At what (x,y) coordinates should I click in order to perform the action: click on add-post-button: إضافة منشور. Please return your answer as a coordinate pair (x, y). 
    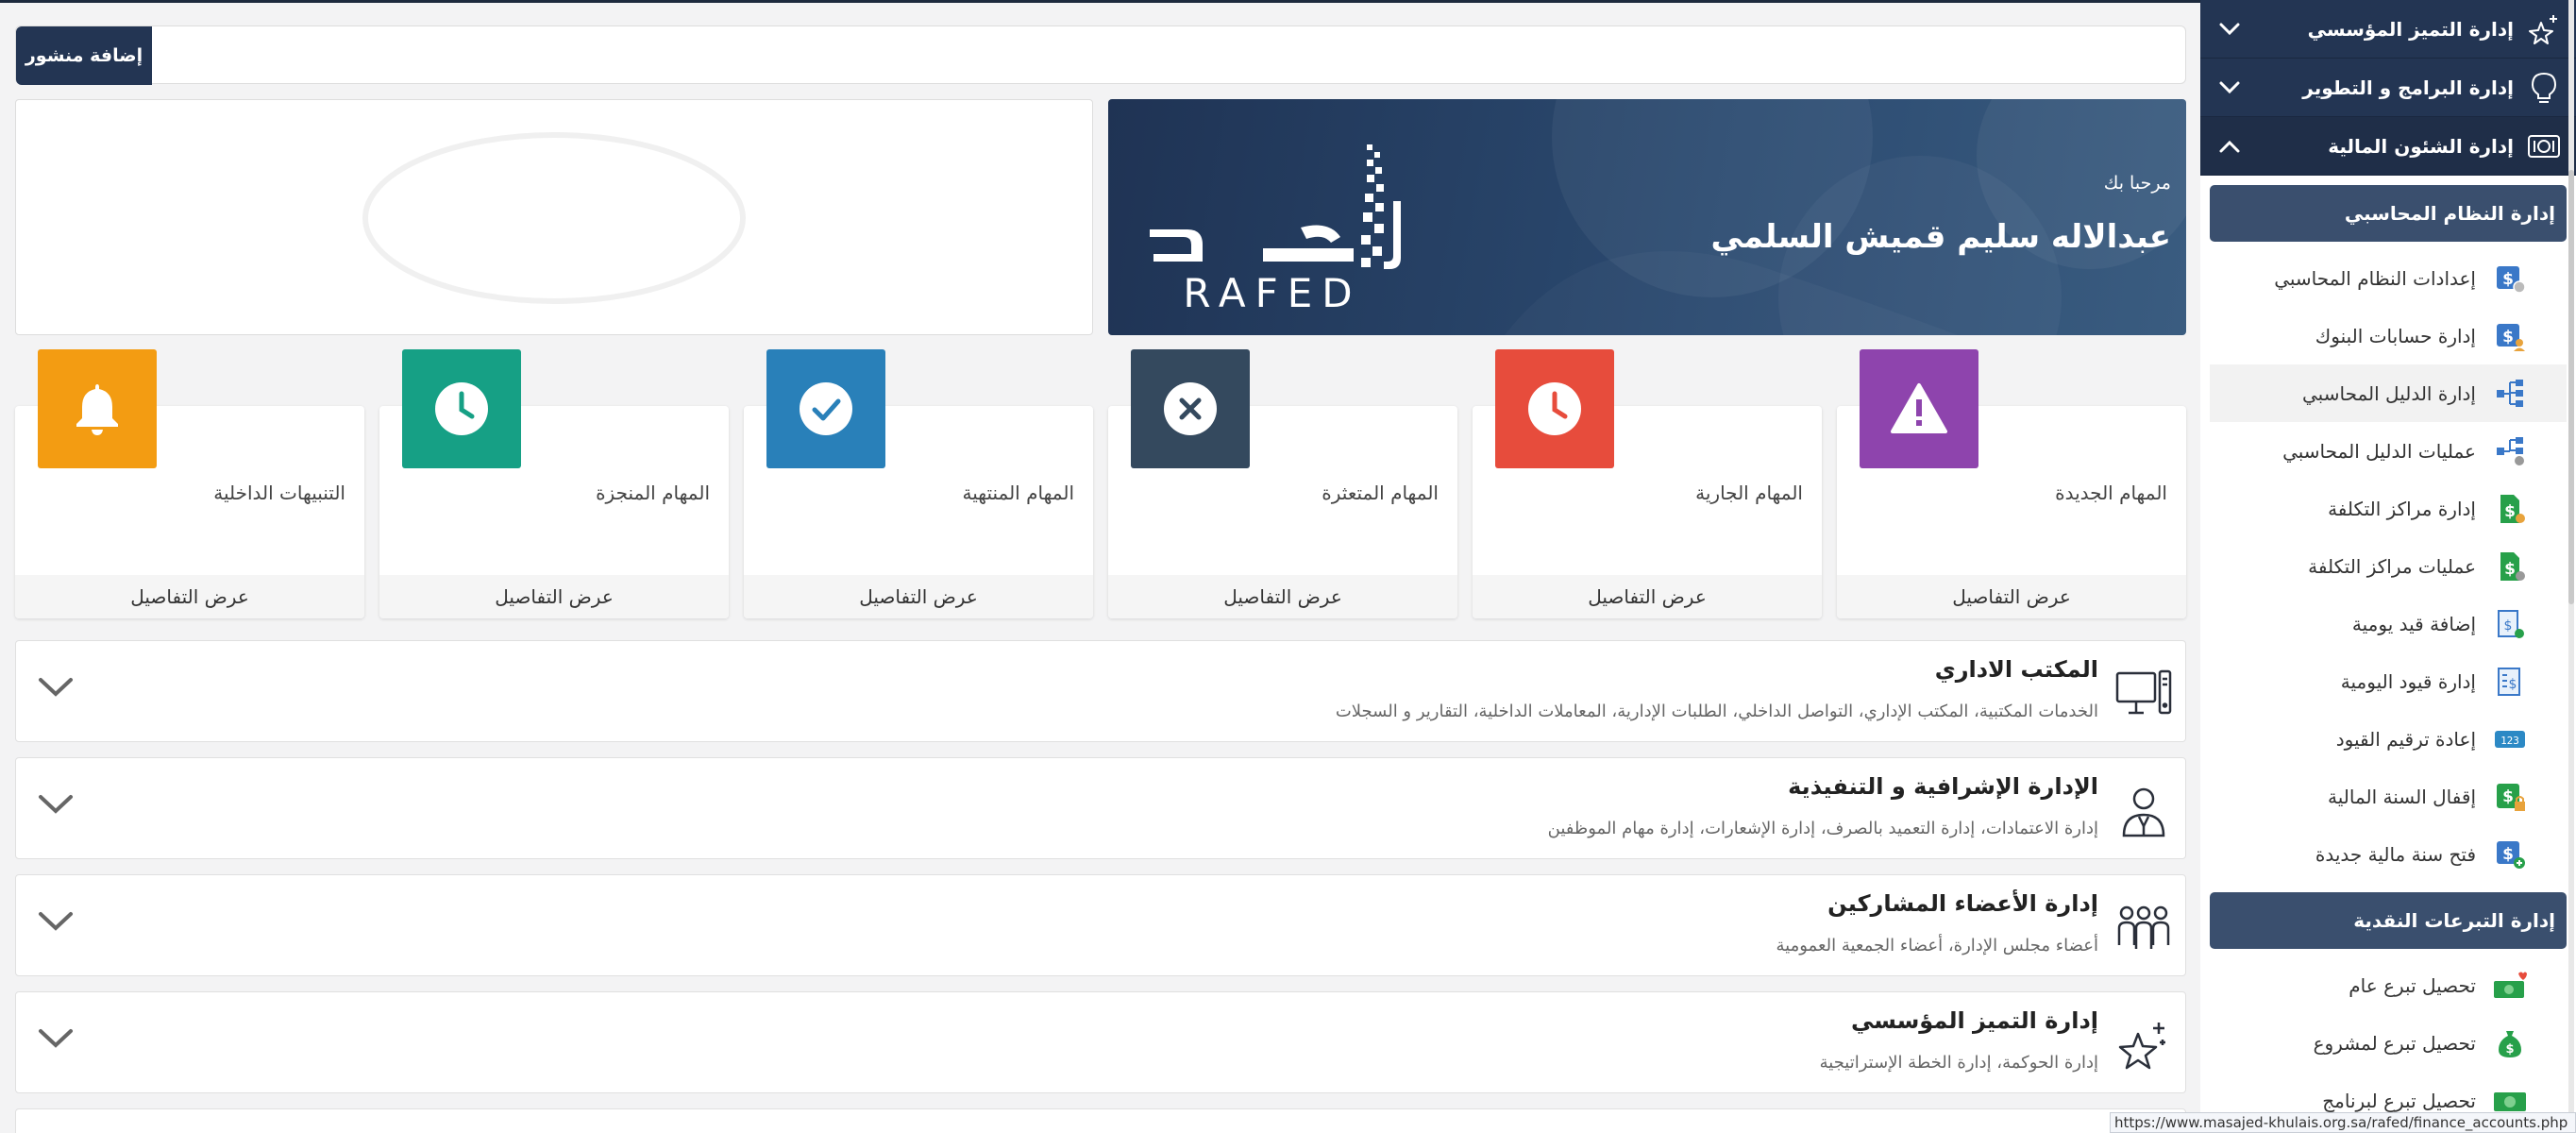
    Looking at the image, I should click on (84, 55).